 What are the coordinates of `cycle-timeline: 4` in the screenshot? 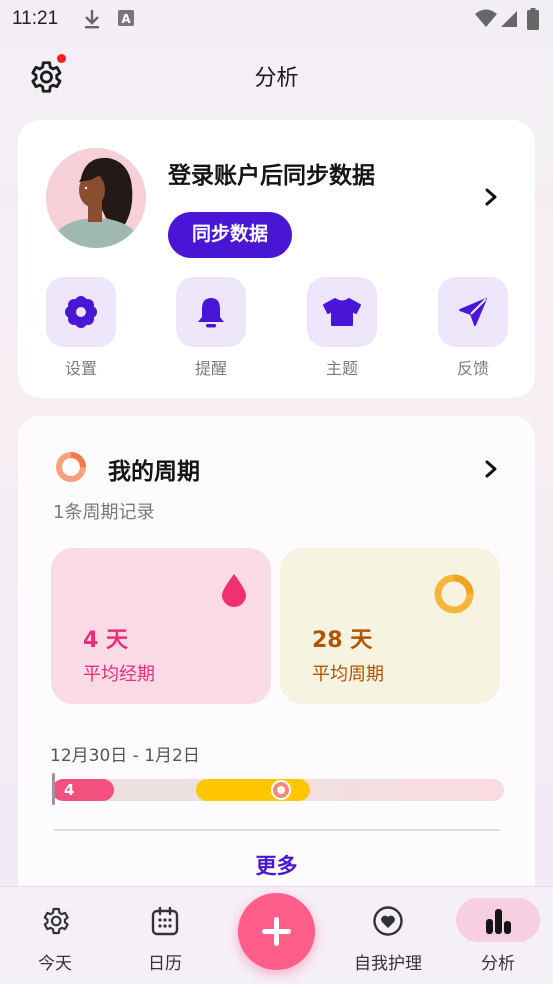 It's located at (278, 790).